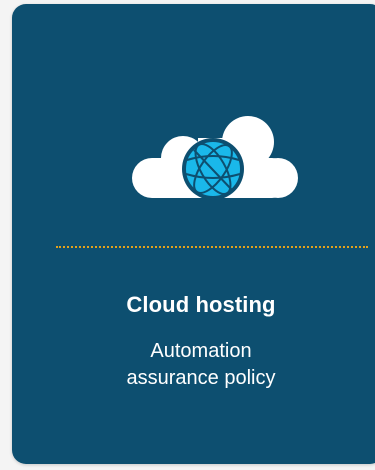  Describe the element at coordinates (215, 158) in the screenshot. I see `cloud-globe-icon` at that location.